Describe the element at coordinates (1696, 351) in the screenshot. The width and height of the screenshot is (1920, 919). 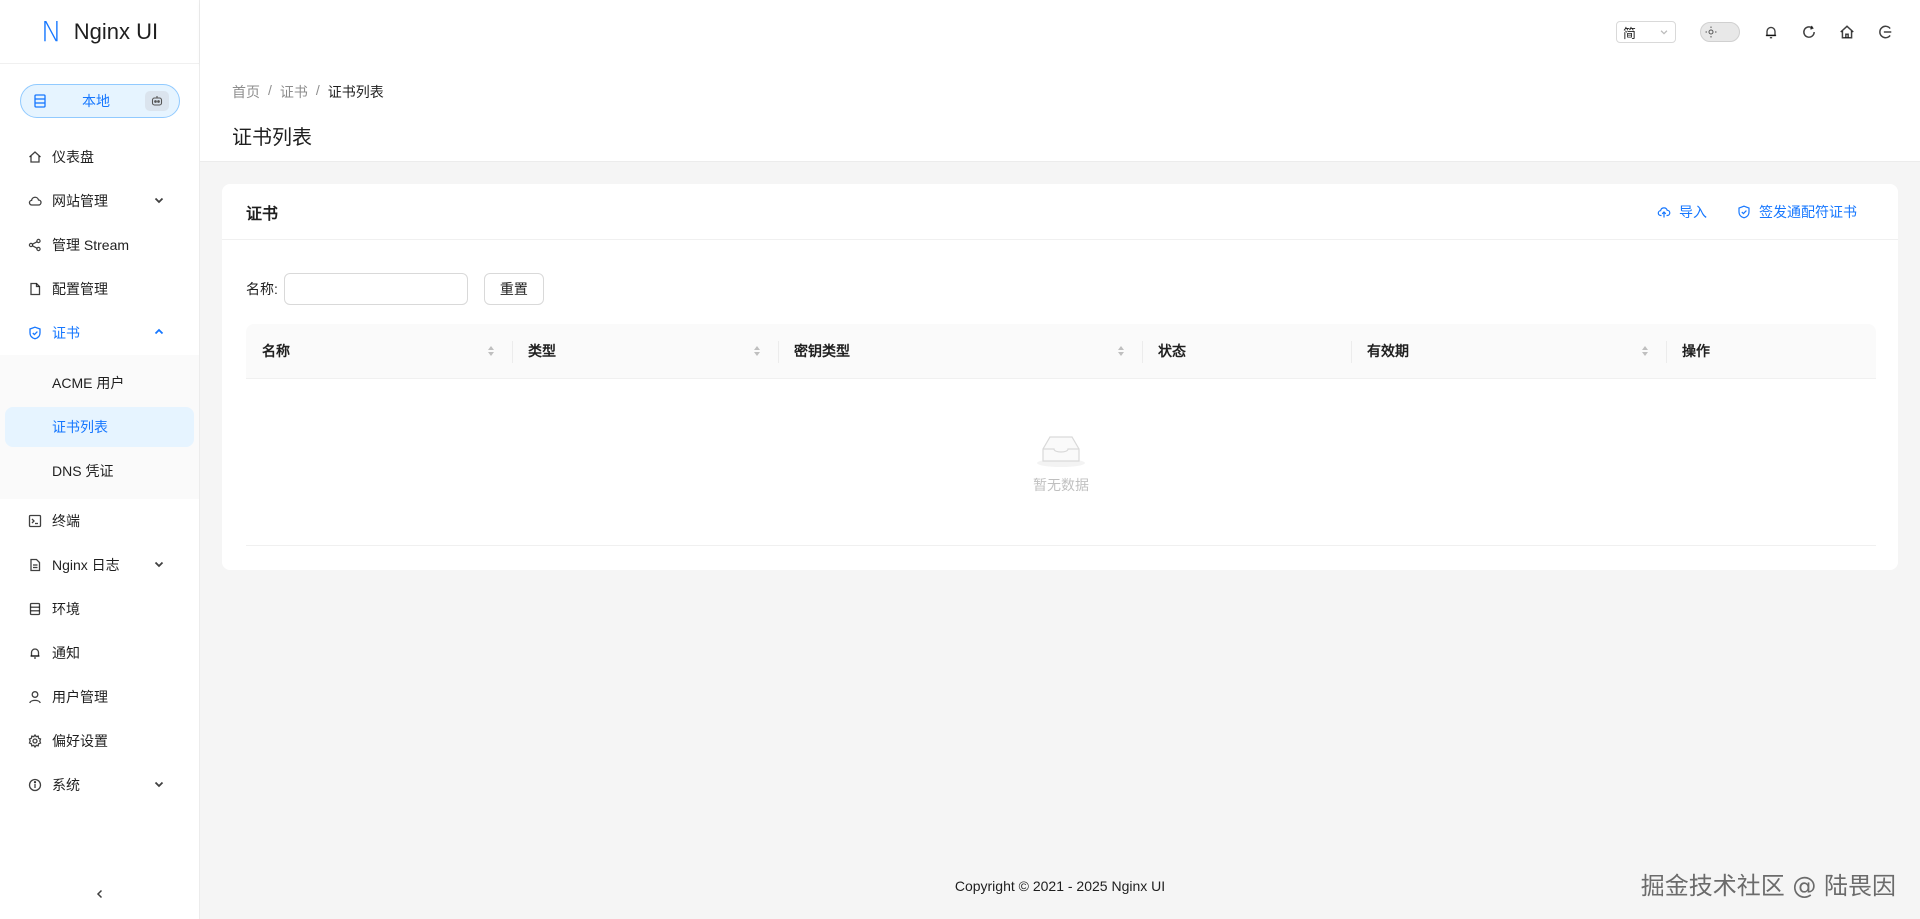
I see `column-label: 操作` at that location.